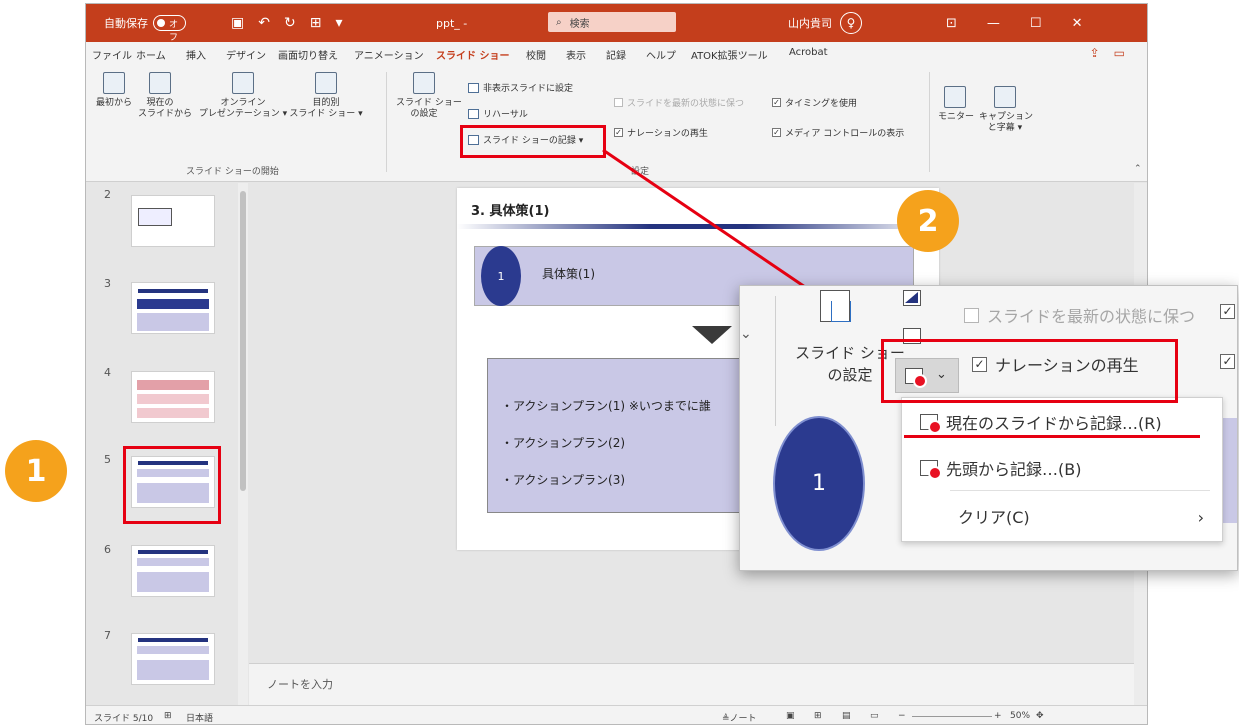 Image resolution: width=1239 pixels, height=727 pixels. I want to click on hide-slide-icon, so click(912, 298).